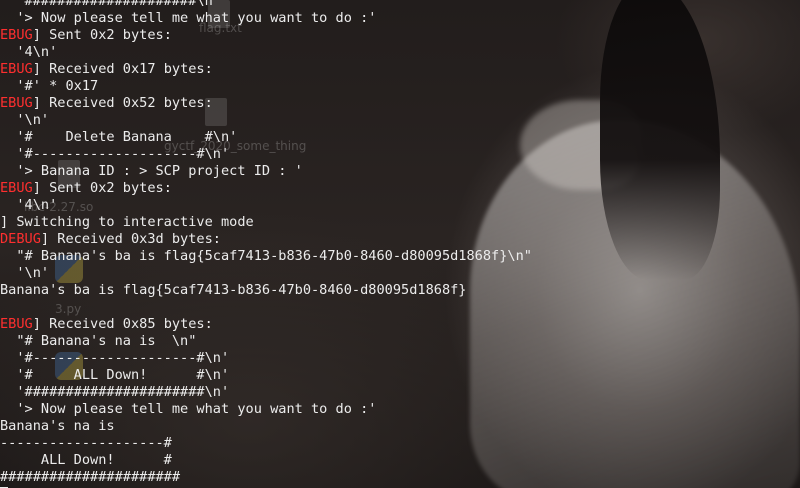 The width and height of the screenshot is (800, 488). I want to click on terminal-line-text: '# ALL Down! #\n', so click(115, 375).